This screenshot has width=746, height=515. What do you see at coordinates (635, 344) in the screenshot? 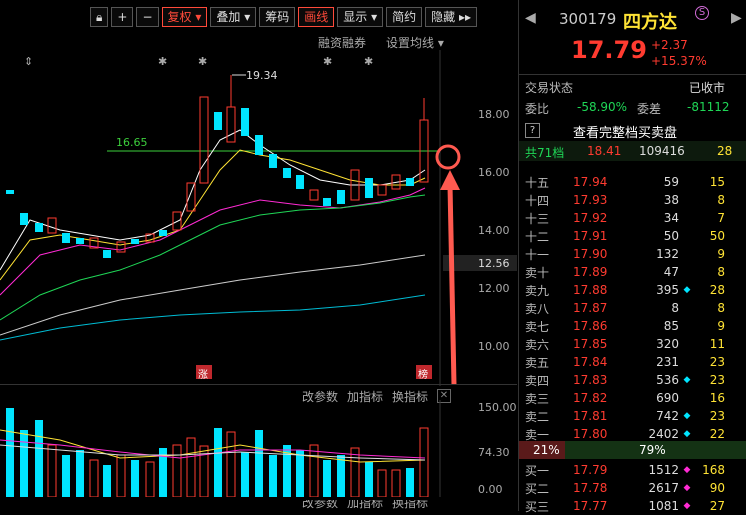
I see `asks-row: 卖六 17.85 320 11` at bounding box center [635, 344].